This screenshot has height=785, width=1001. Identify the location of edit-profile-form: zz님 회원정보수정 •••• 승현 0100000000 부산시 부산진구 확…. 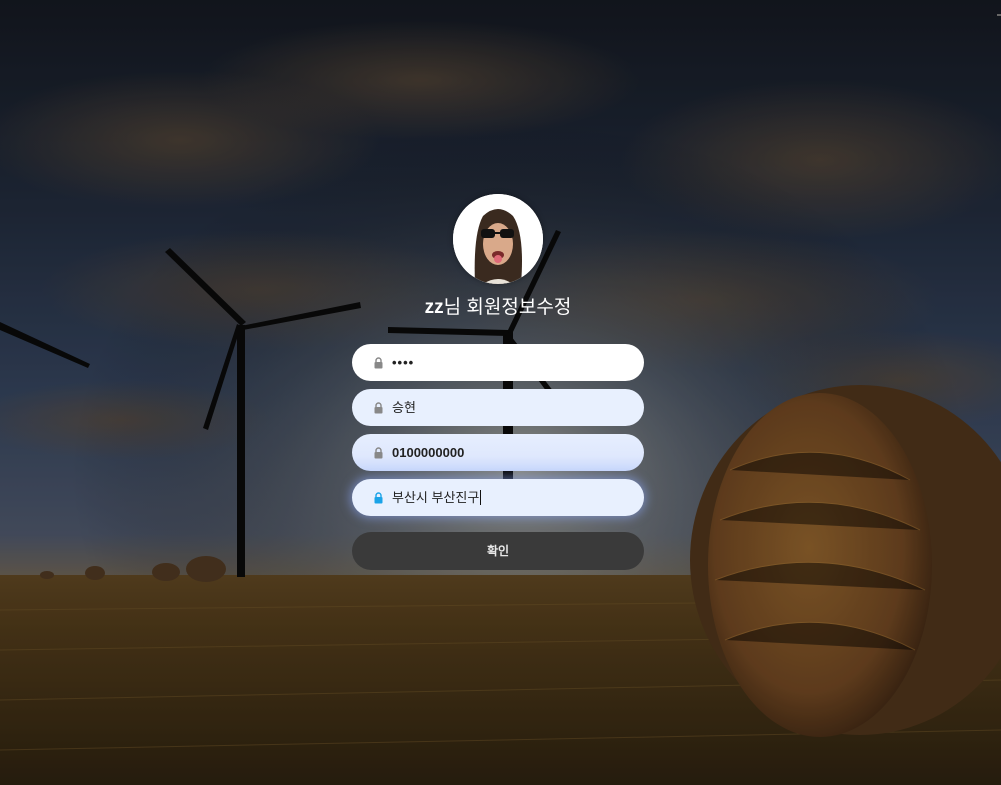
(498, 382).